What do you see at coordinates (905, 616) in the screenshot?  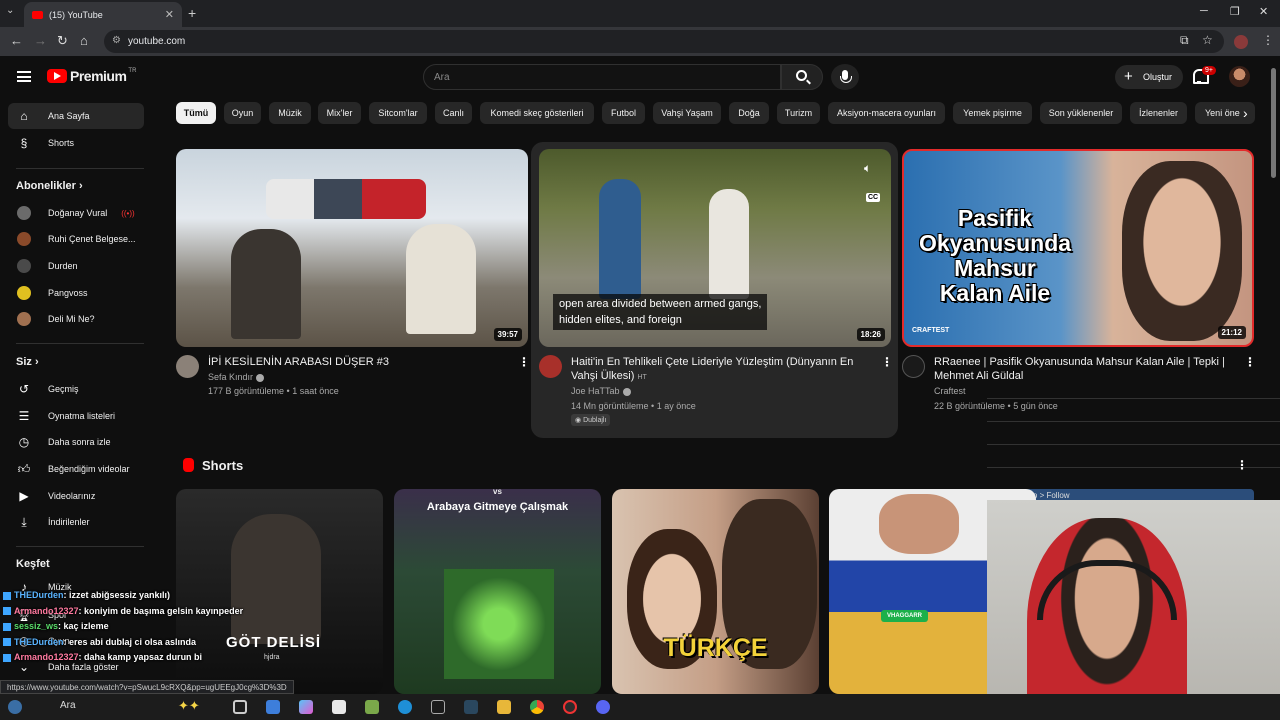 I see `short-overlay-text: VHAGGARR` at bounding box center [905, 616].